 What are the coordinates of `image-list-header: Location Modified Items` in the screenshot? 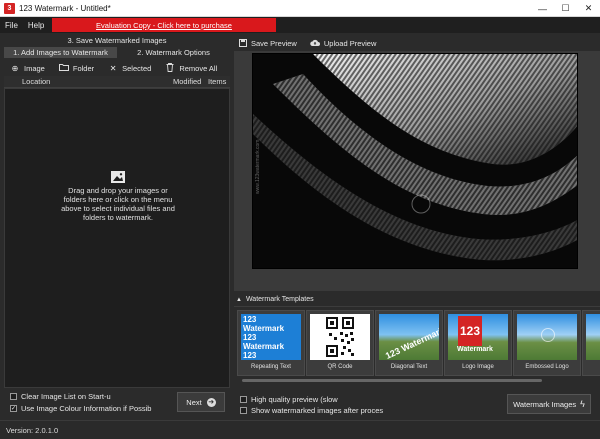 It's located at (117, 82).